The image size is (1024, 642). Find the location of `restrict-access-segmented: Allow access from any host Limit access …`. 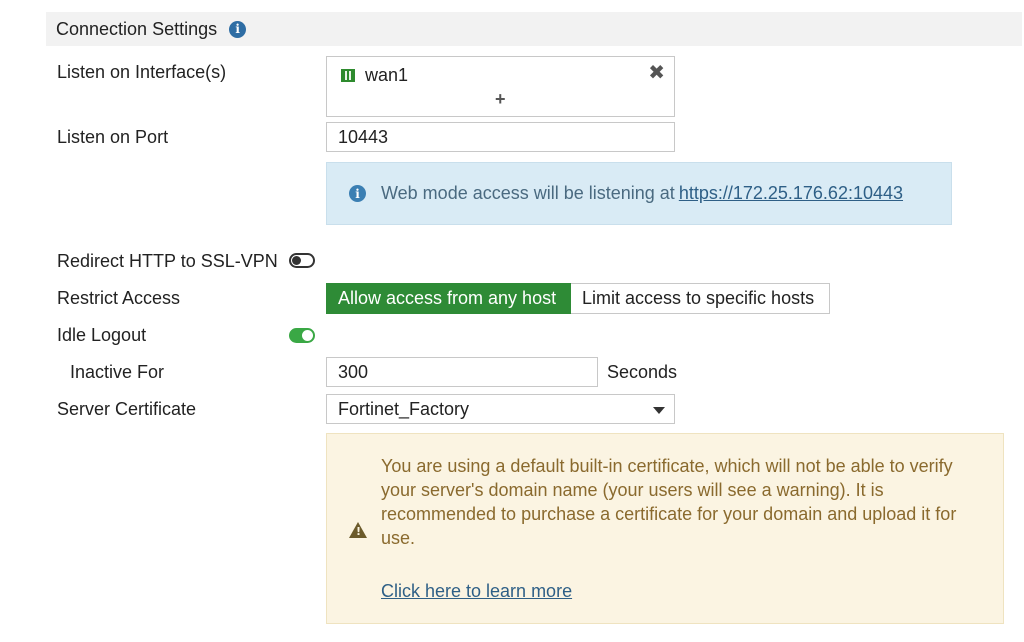

restrict-access-segmented: Allow access from any host Limit access … is located at coordinates (578, 298).